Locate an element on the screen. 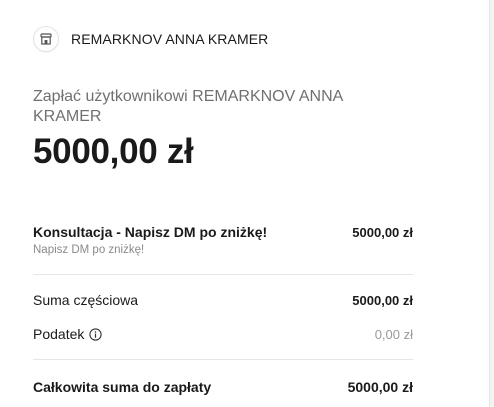  tax-value: 0,00 zł is located at coordinates (393, 334).